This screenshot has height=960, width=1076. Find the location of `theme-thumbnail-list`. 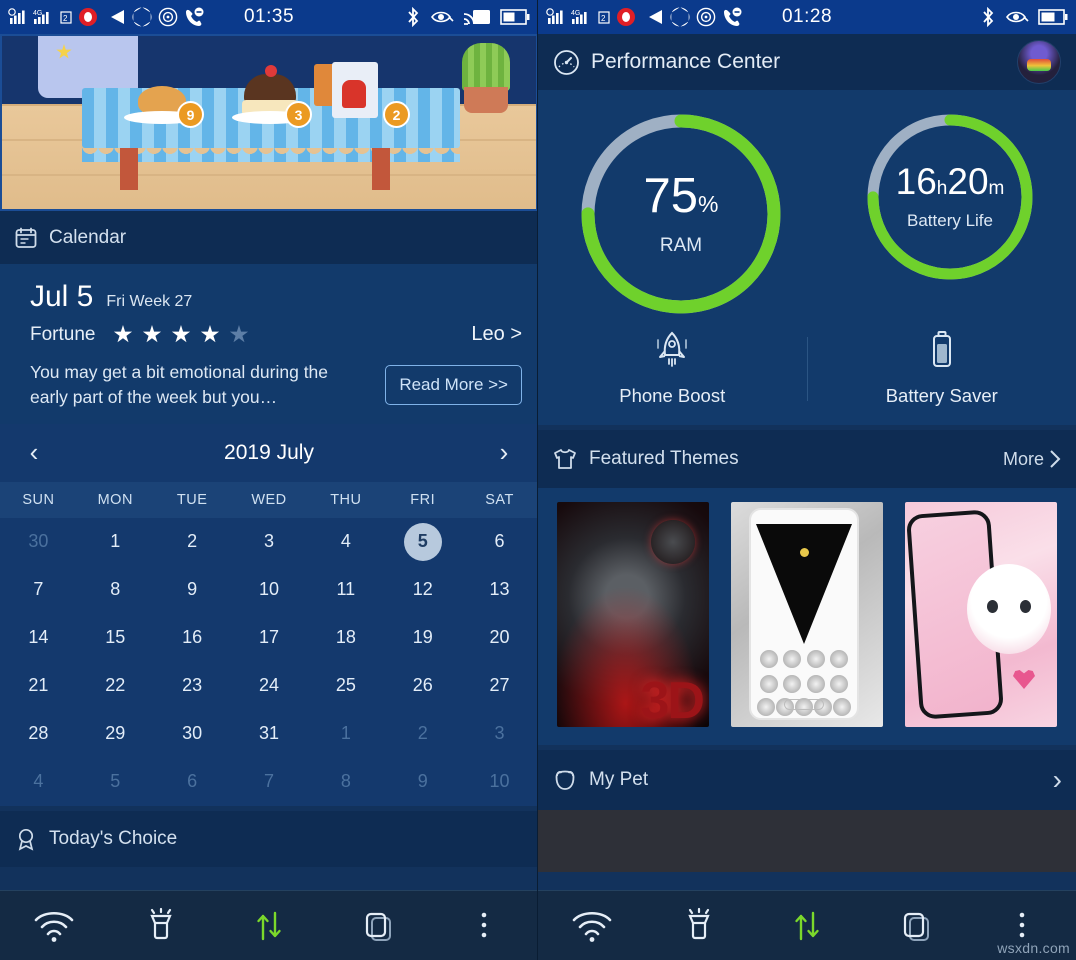

theme-thumbnail-list is located at coordinates (807, 616).